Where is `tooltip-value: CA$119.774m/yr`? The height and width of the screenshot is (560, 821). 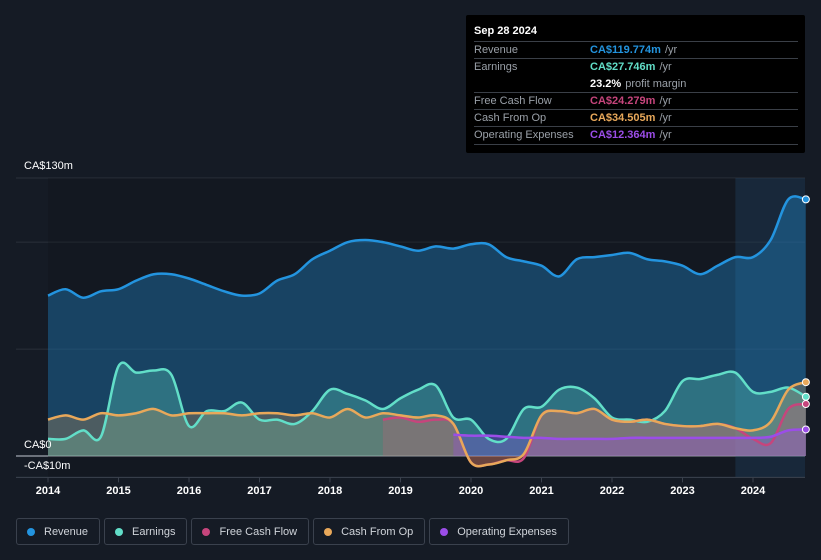
tooltip-value: CA$119.774m/yr is located at coordinates (634, 50).